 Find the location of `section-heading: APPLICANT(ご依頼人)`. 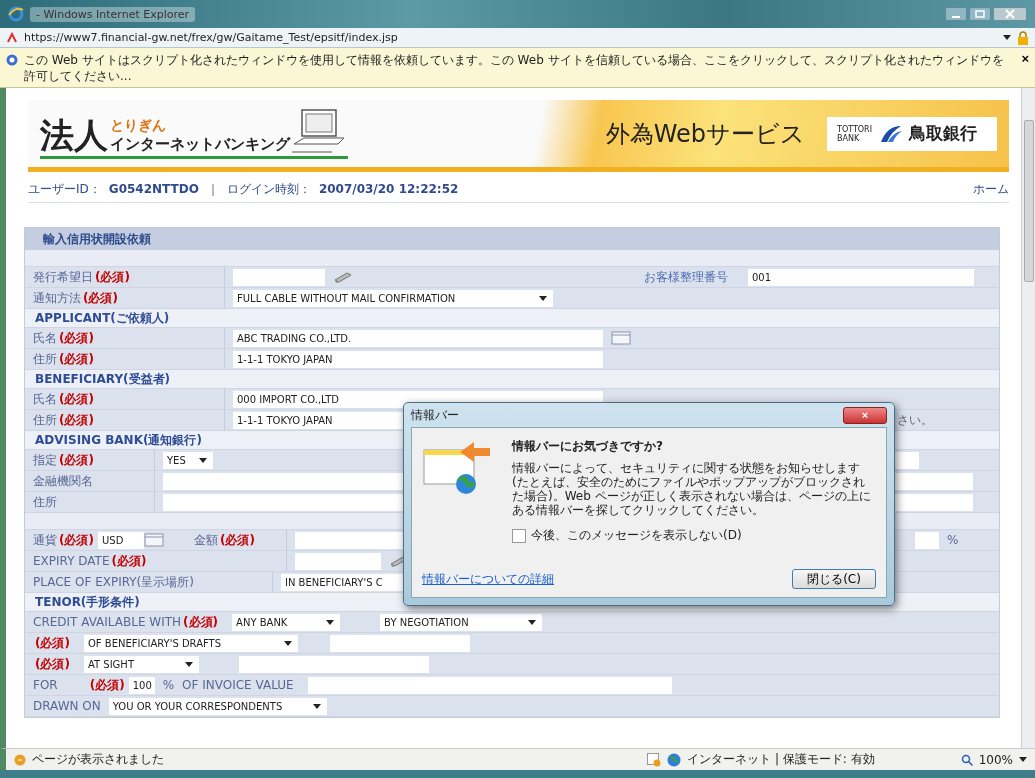

section-heading: APPLICANT(ご依頼人) is located at coordinates (512, 318).